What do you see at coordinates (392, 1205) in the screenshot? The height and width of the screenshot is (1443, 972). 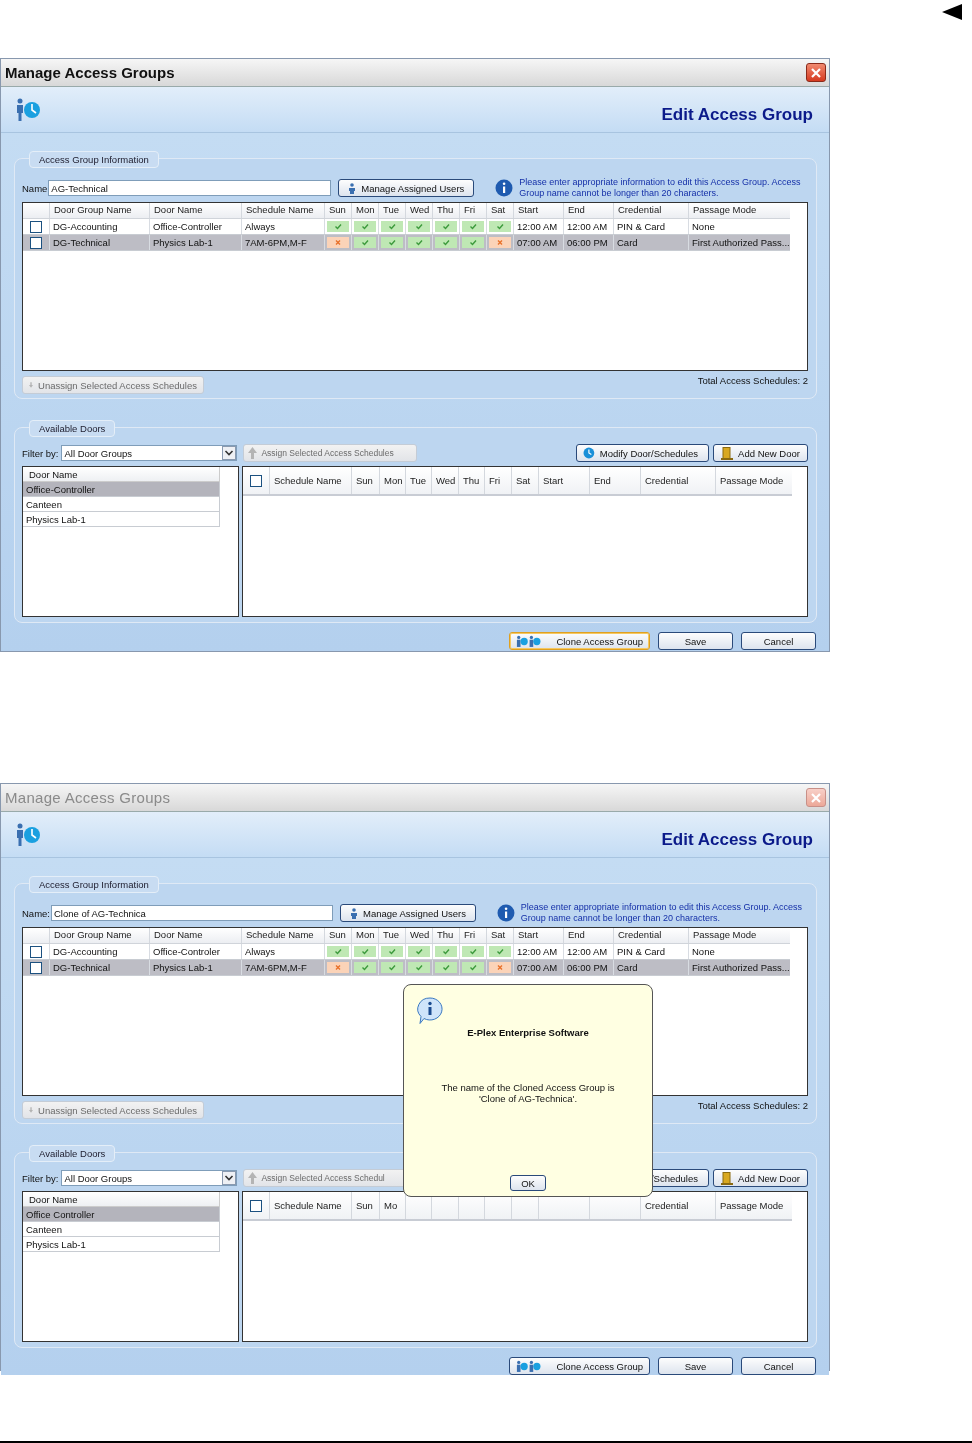 I see `column-header: Mo` at bounding box center [392, 1205].